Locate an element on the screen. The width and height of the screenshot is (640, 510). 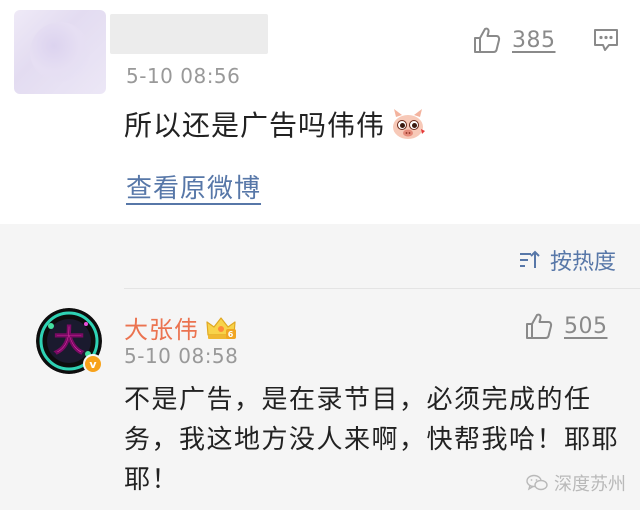
watermark: 深度苏州 is located at coordinates (576, 483).